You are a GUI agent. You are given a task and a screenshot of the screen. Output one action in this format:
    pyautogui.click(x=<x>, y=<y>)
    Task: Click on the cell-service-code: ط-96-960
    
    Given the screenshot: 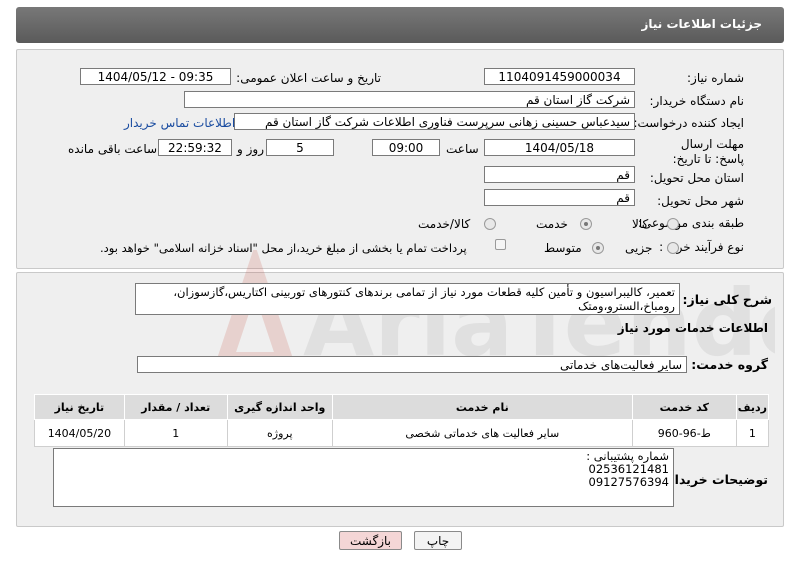 What is the action you would take?
    pyautogui.click(x=684, y=433)
    